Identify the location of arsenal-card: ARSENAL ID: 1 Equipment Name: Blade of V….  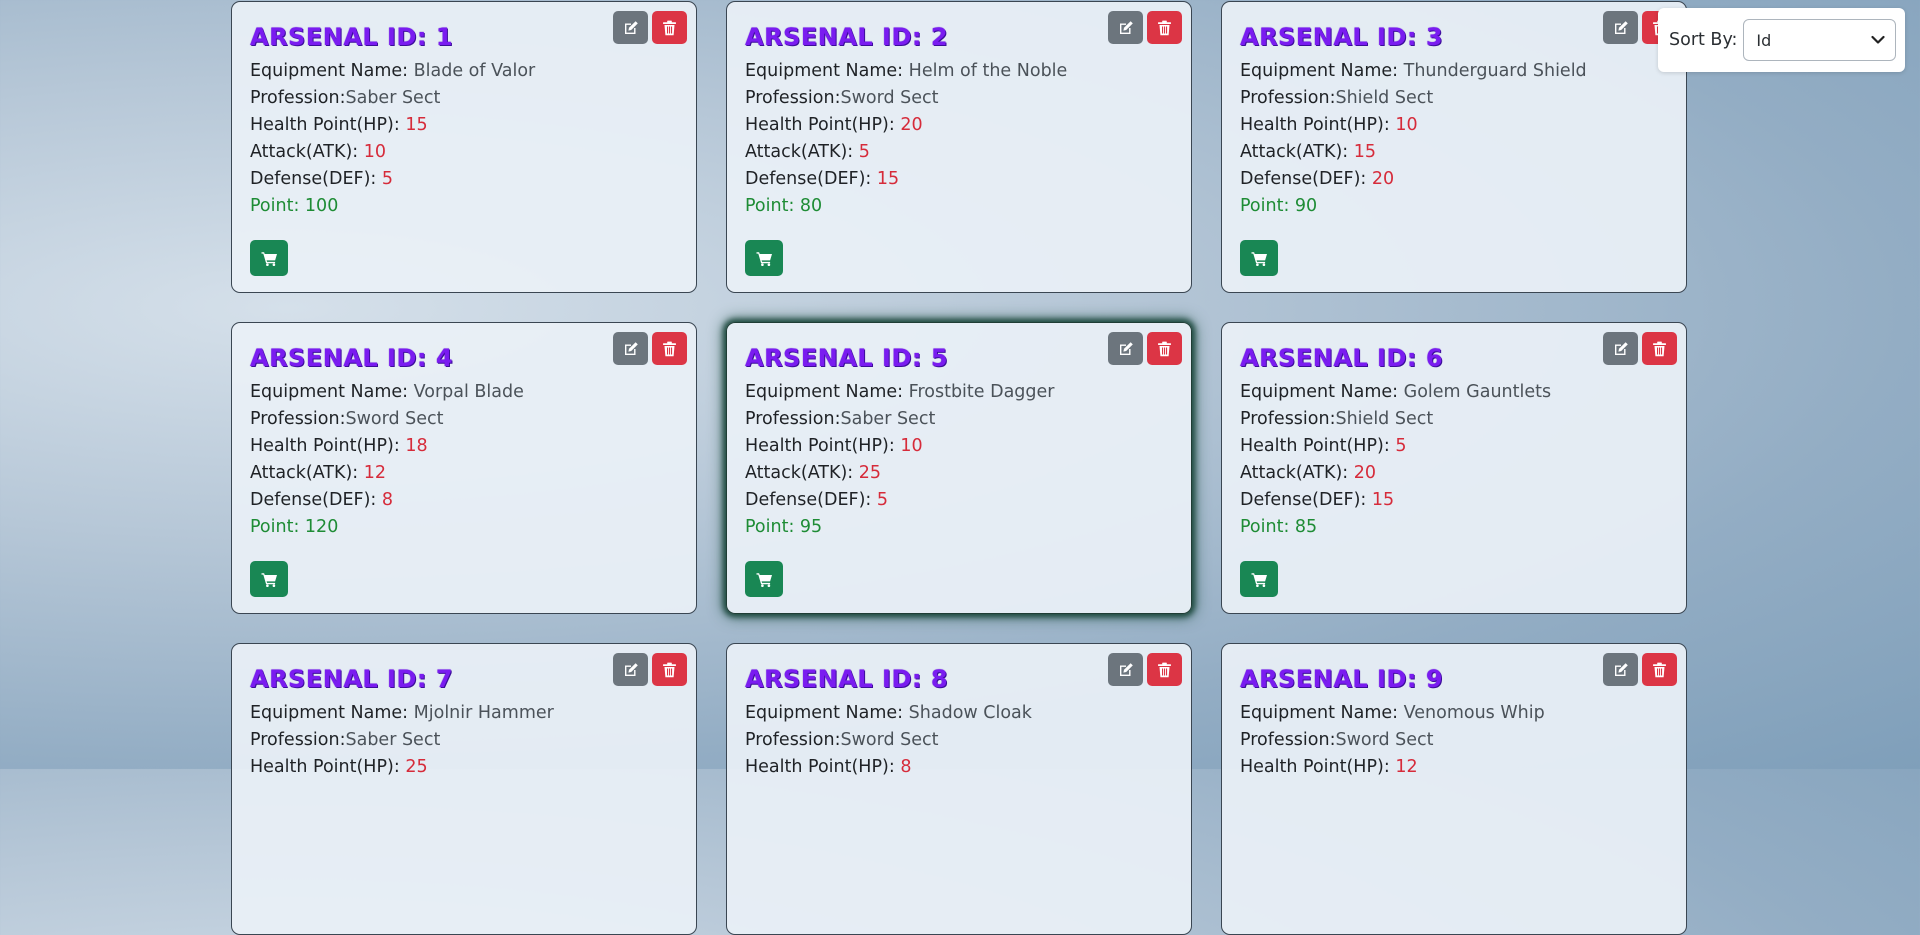
(464, 147).